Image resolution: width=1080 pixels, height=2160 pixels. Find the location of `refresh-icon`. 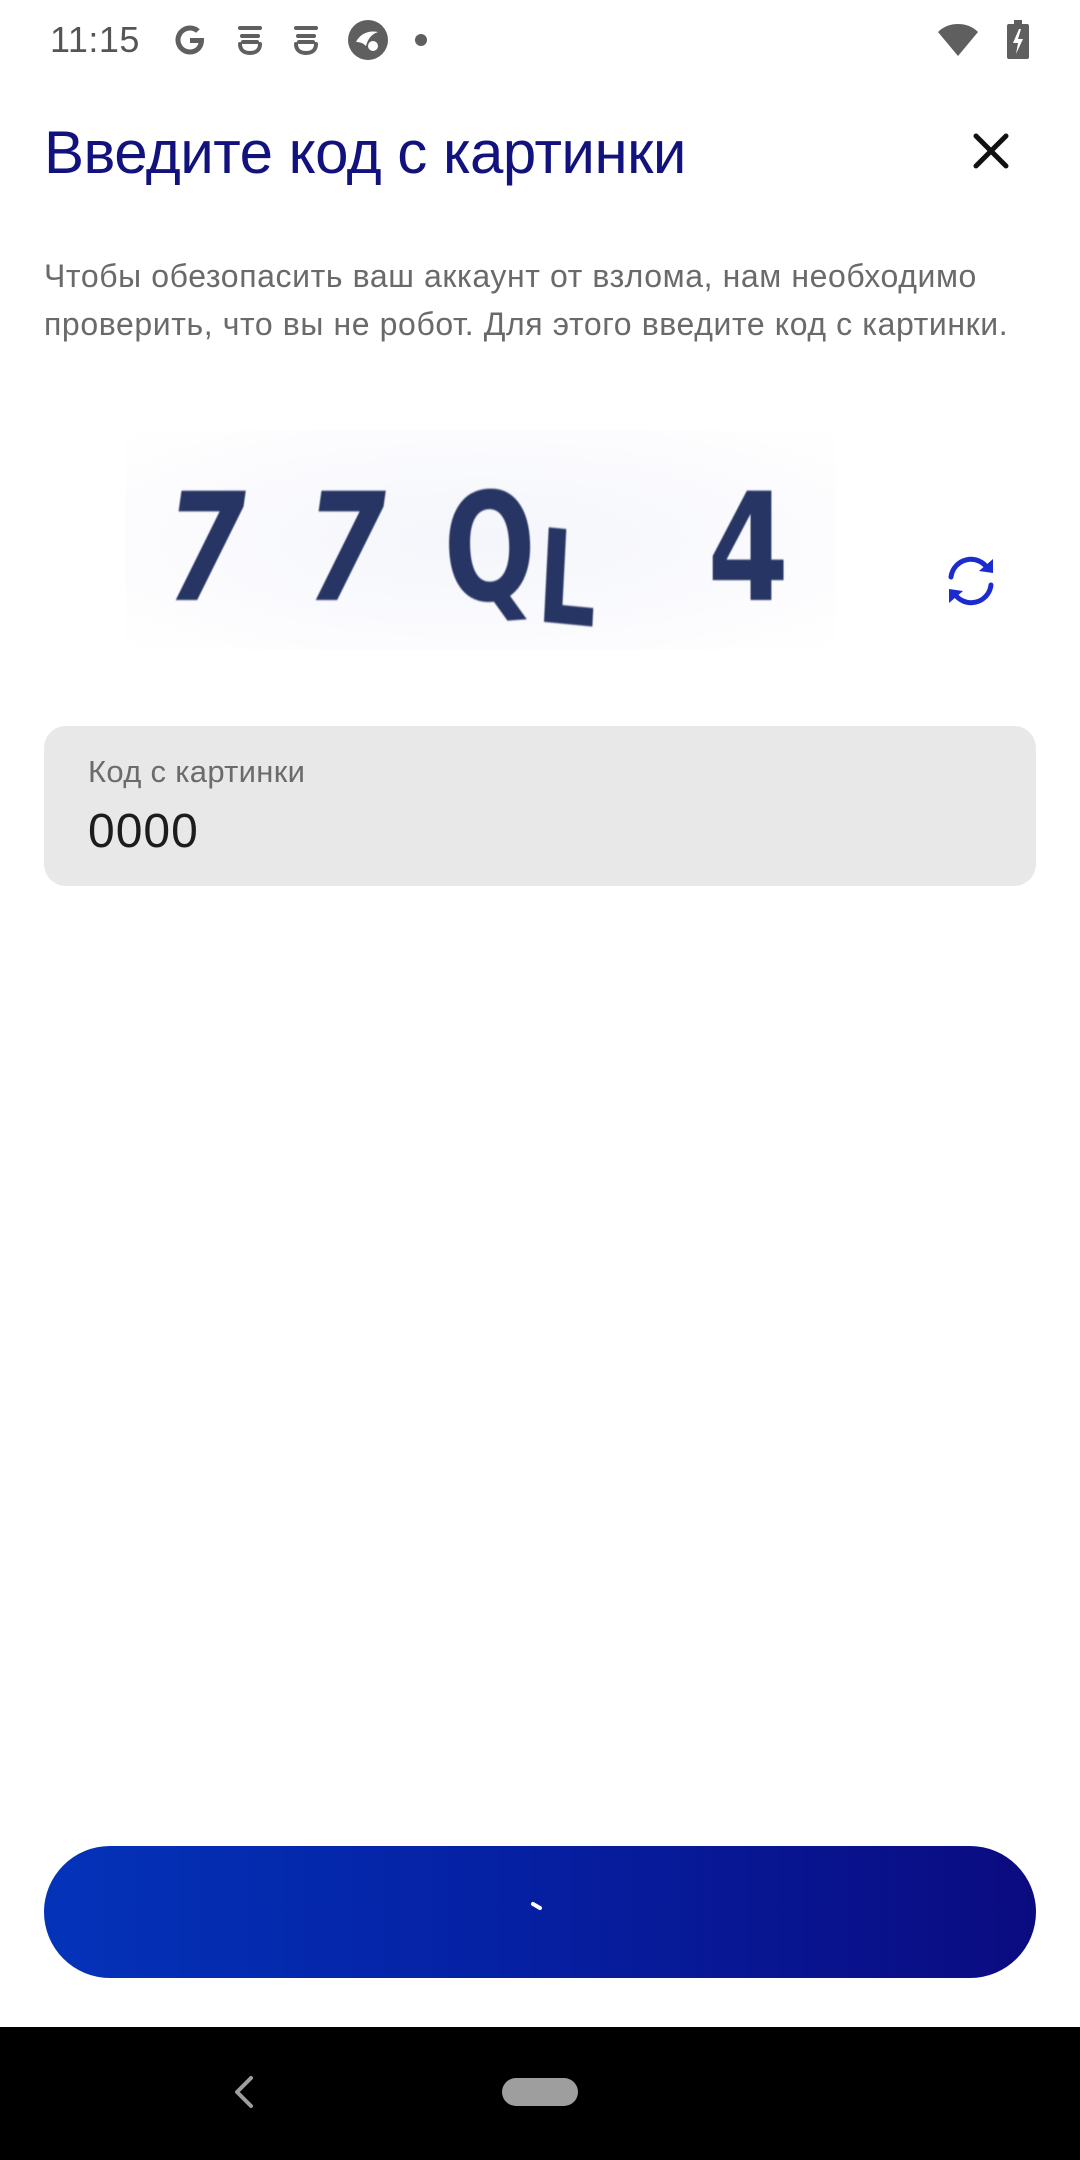

refresh-icon is located at coordinates (971, 581).